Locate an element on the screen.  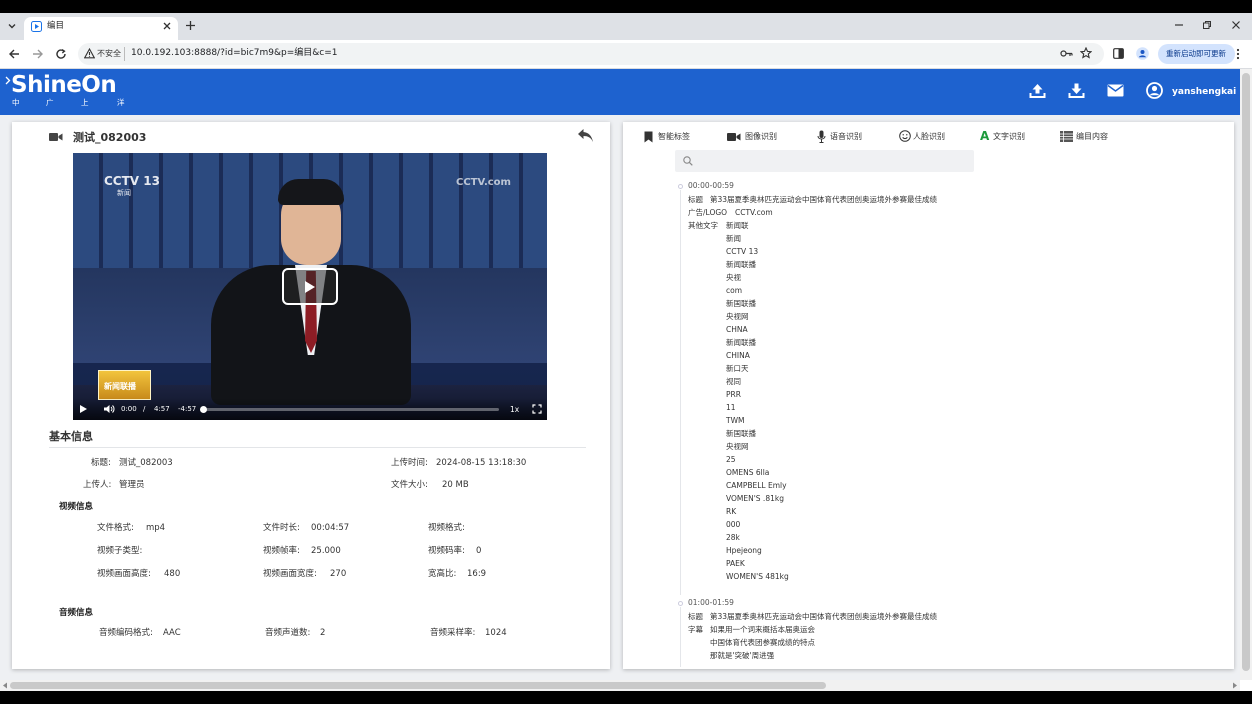
tab-search-chevron-icon is located at coordinates (12, 26).